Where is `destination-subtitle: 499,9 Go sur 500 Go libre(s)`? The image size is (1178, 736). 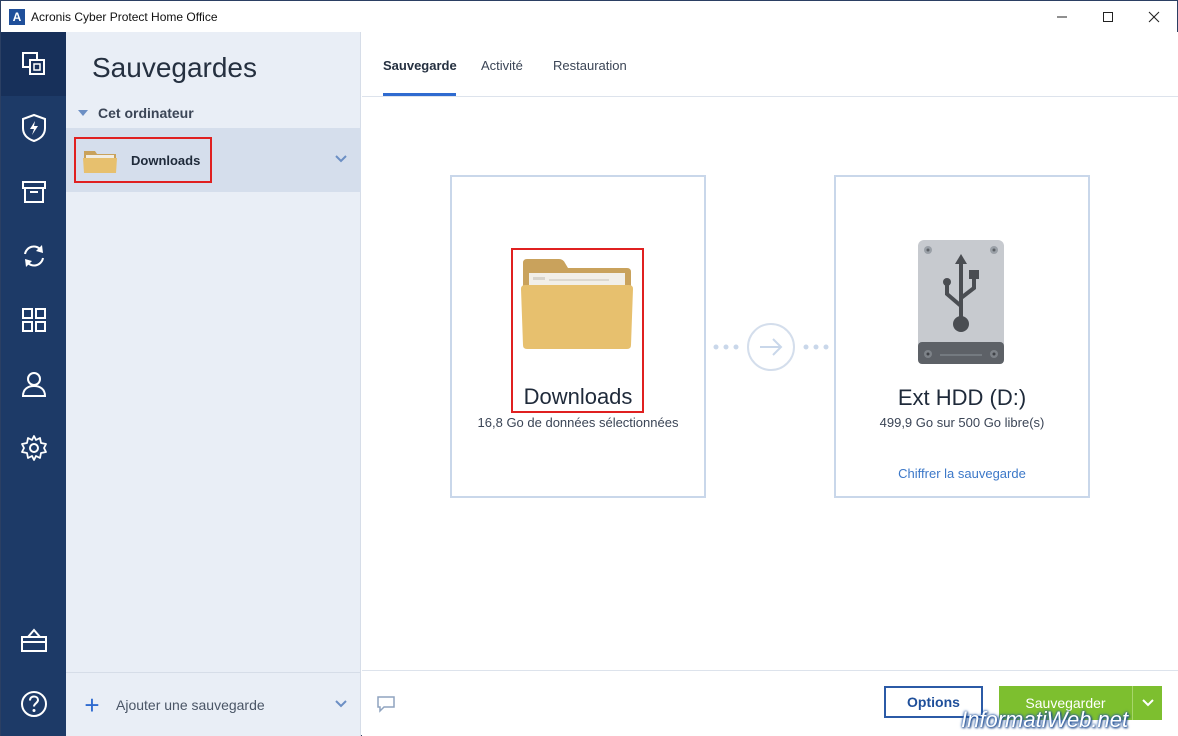
destination-subtitle: 499,9 Go sur 500 Go libre(s) is located at coordinates (962, 422).